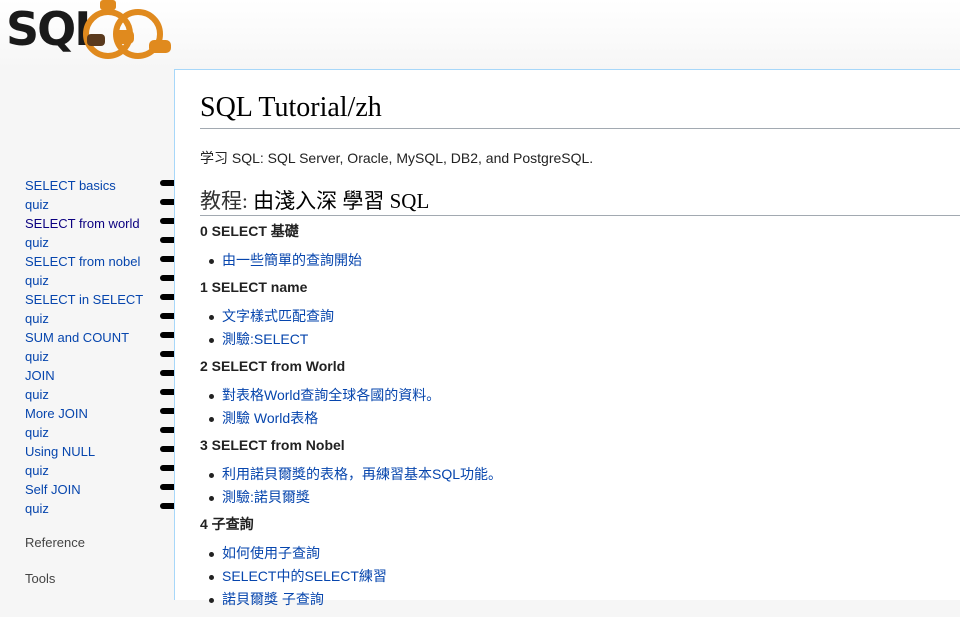 The width and height of the screenshot is (960, 617). What do you see at coordinates (95, 375) in the screenshot?
I see `sidebar-nav-item: JOIN` at bounding box center [95, 375].